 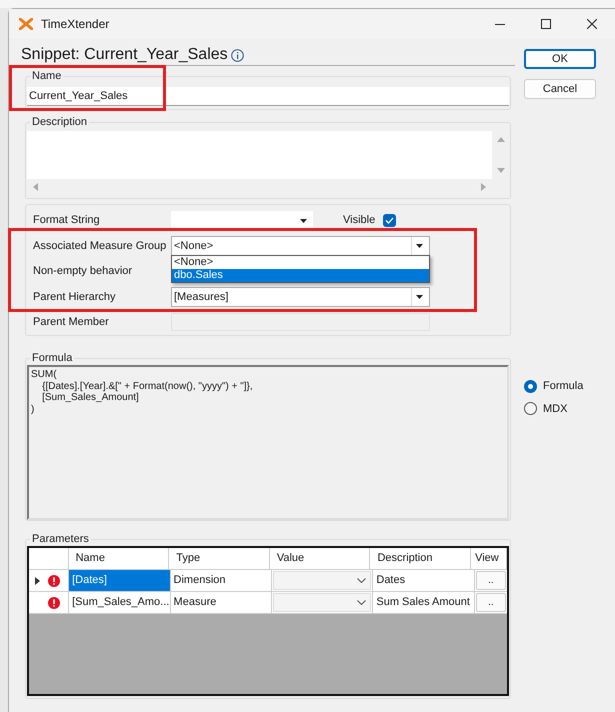 What do you see at coordinates (44, 374) in the screenshot?
I see `code-line: SUM(` at bounding box center [44, 374].